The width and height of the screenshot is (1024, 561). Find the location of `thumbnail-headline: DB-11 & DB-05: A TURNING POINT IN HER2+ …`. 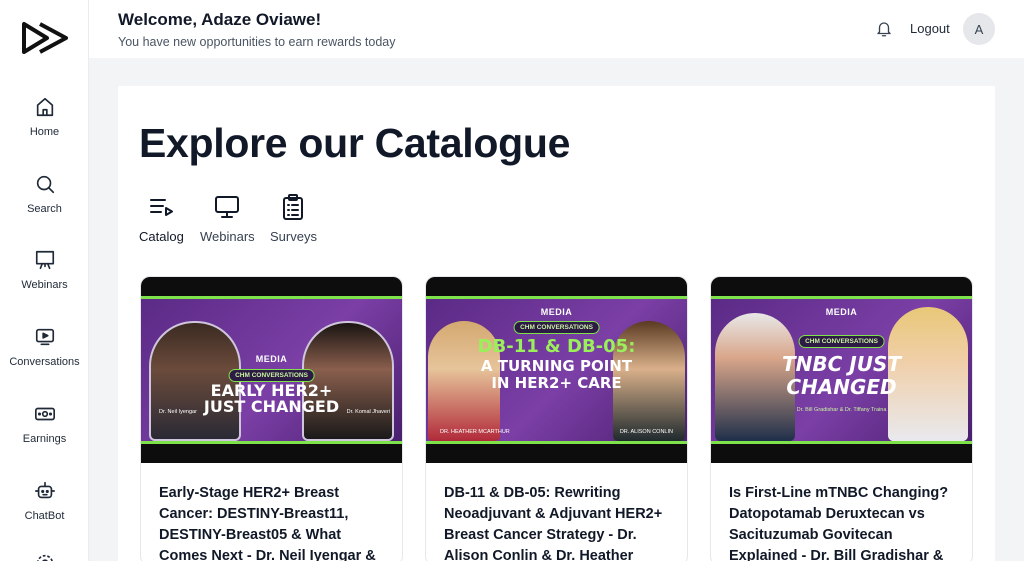

thumbnail-headline: DB-11 & DB-05: A TURNING POINT IN HER2+ … is located at coordinates (556, 364).